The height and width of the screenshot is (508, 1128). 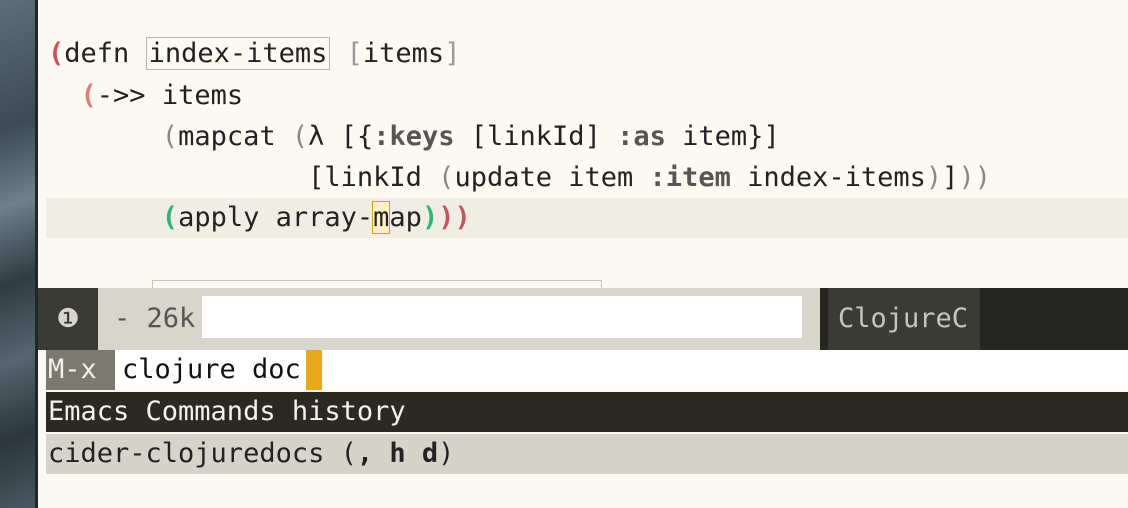 What do you see at coordinates (446, 453) in the screenshot?
I see `candidate-paren: )` at bounding box center [446, 453].